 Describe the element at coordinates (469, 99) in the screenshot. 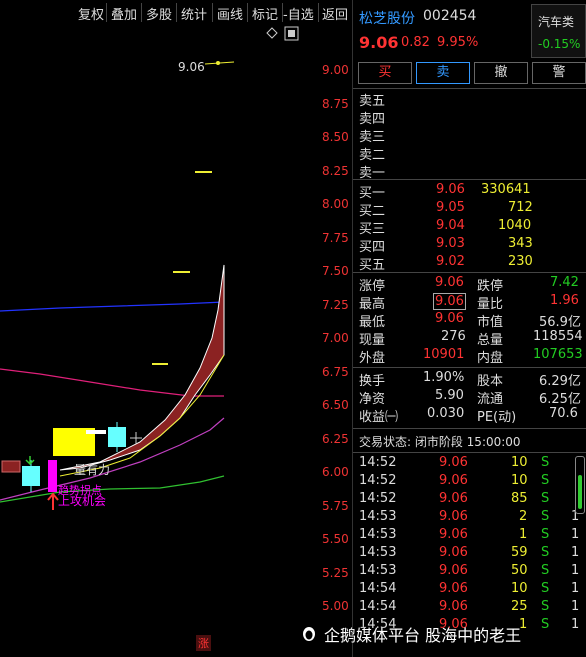

I see `sell-row: 卖五` at that location.